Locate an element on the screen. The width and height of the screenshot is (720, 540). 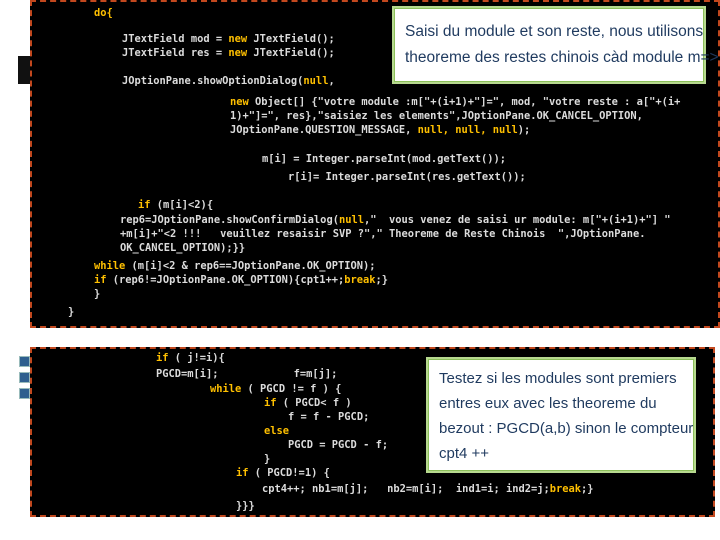
code-text: m[i] = Integer.parseInt(mod.getText()); is located at coordinates (384, 159).